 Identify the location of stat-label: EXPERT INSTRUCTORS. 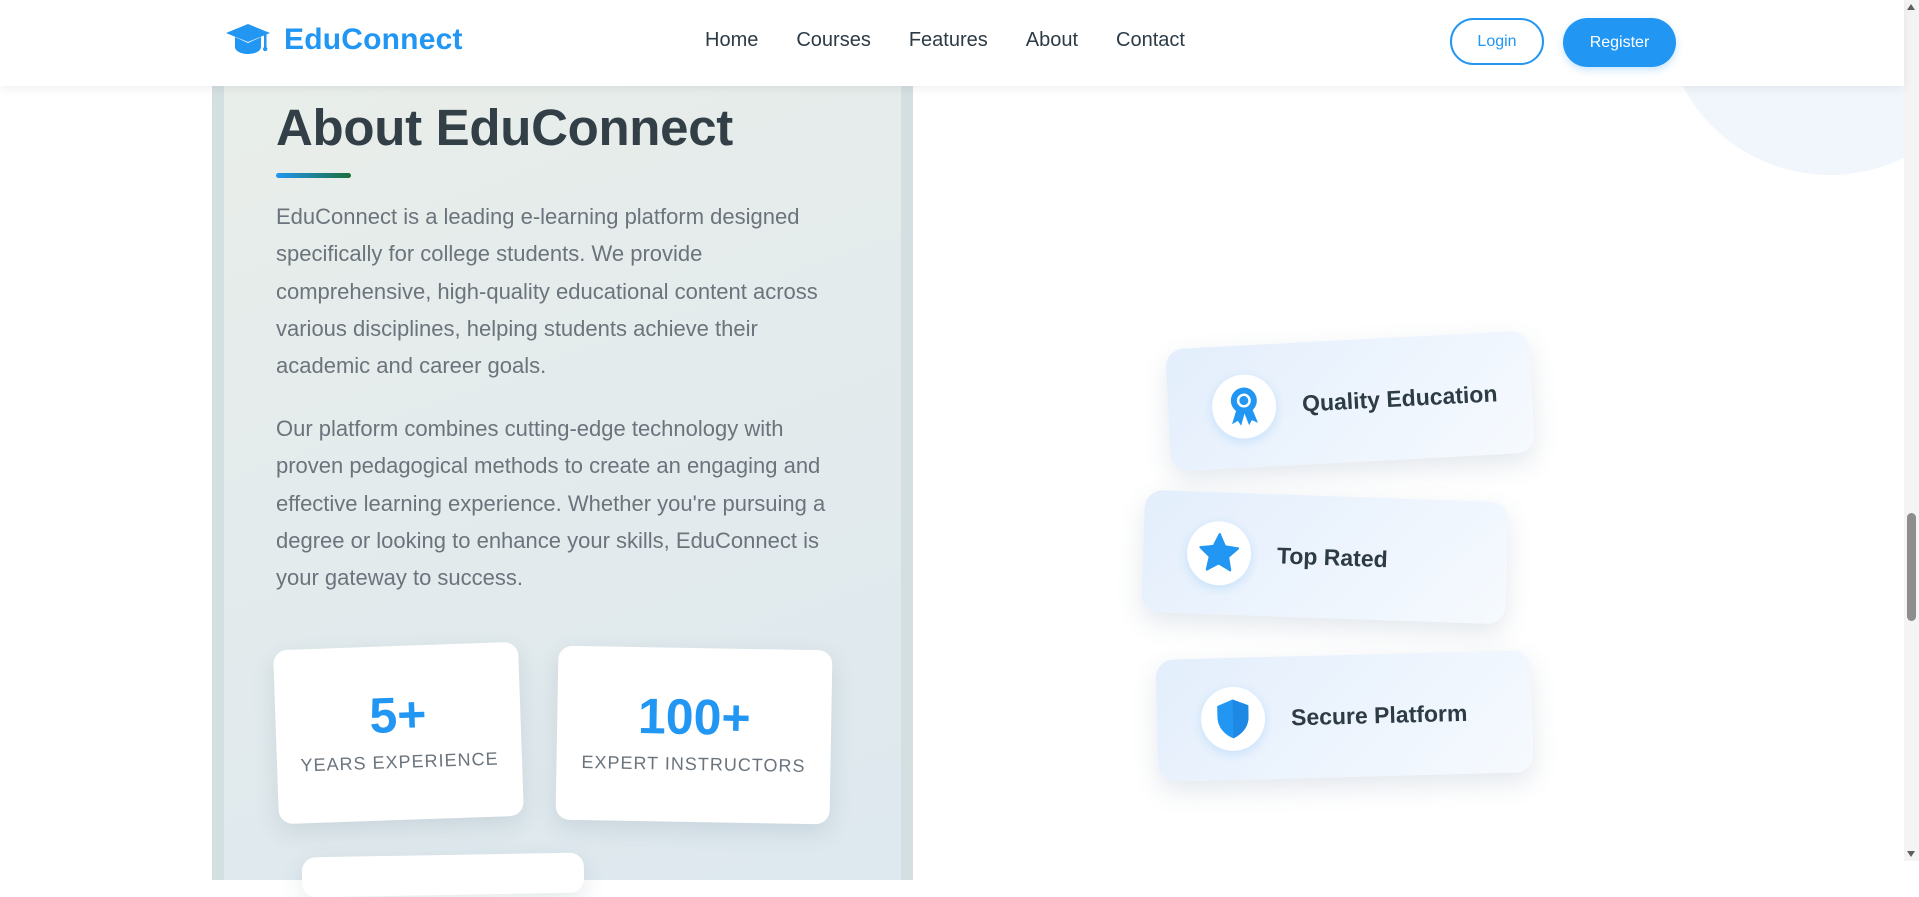
(693, 764).